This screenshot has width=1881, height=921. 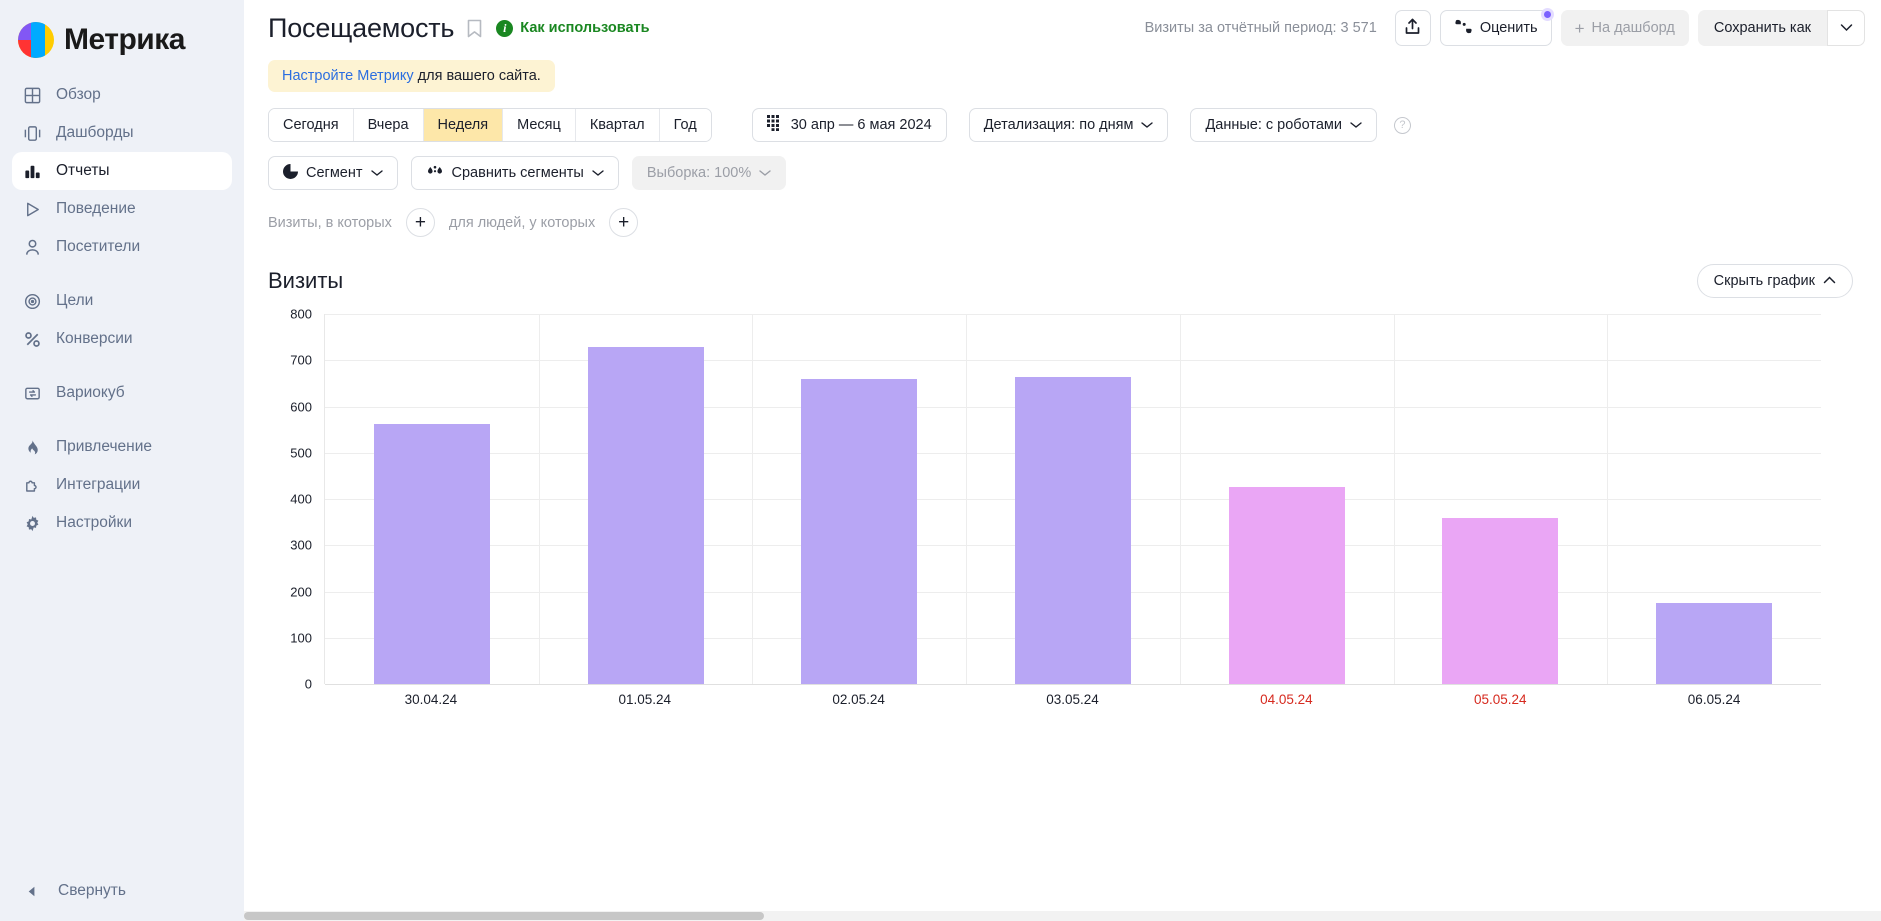 I want to click on hide-chart-button: Скрыть график, so click(x=1774, y=281).